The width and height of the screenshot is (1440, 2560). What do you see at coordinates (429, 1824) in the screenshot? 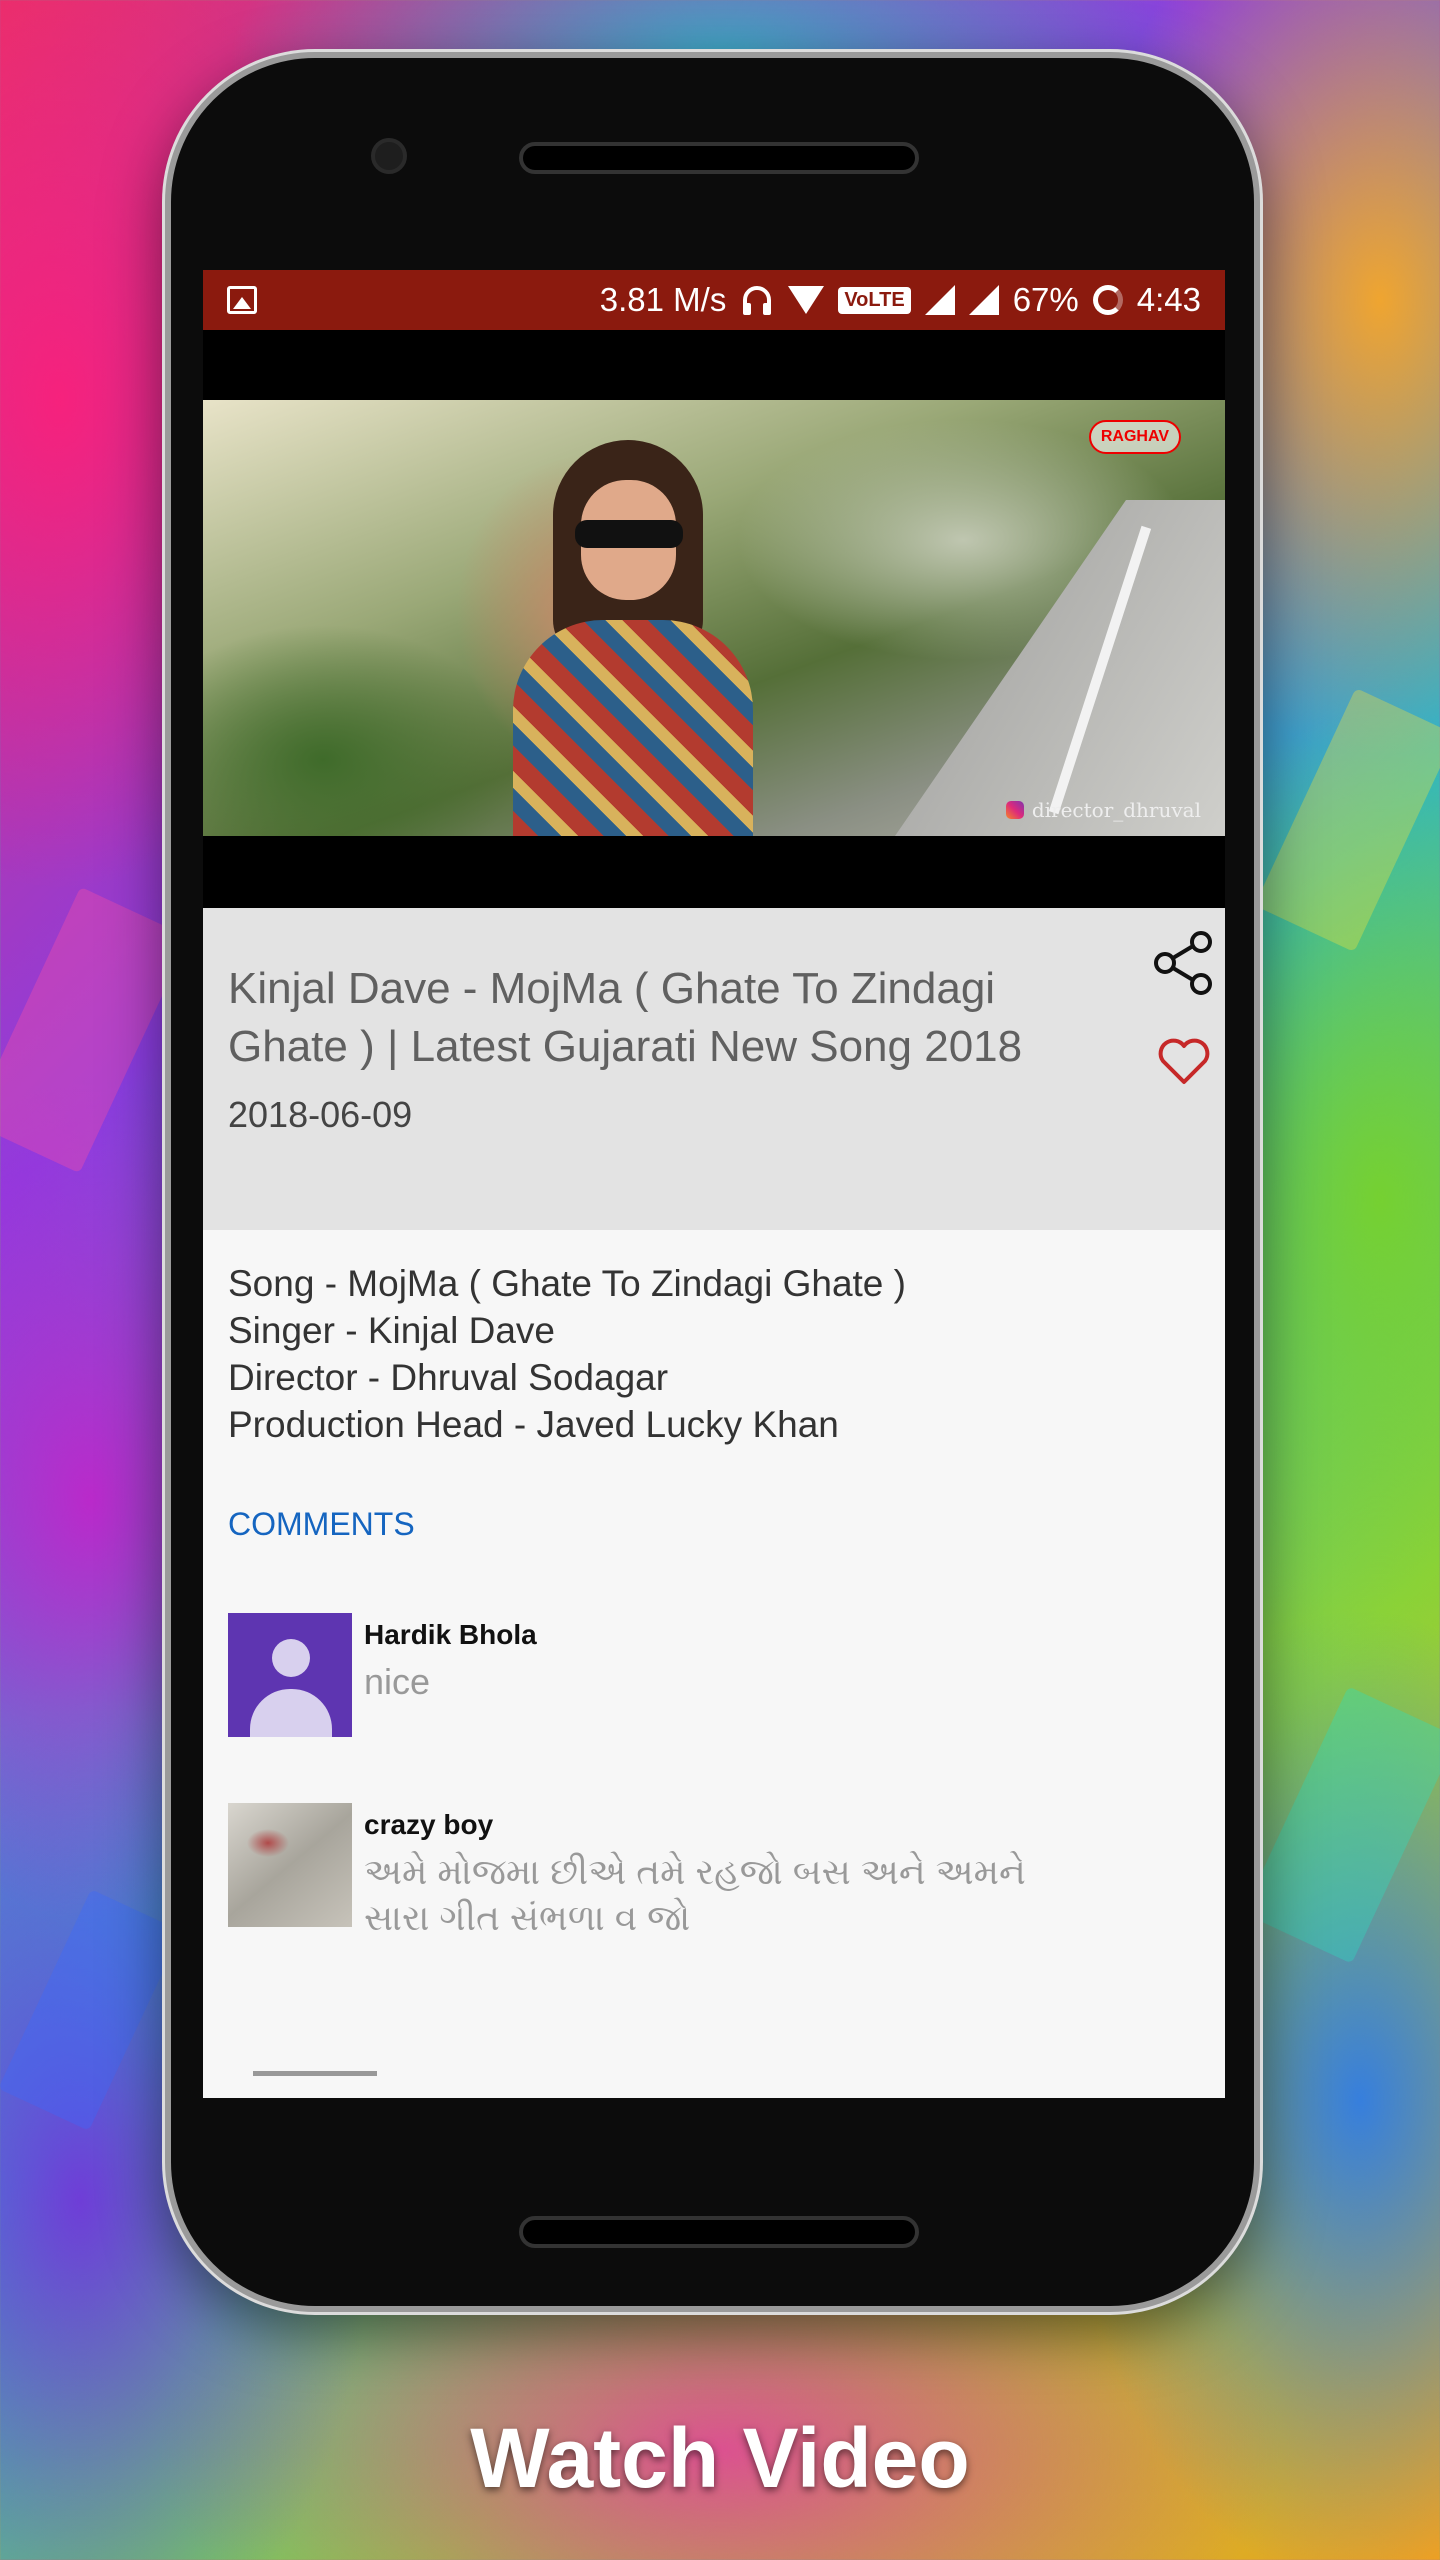
I see `comment-author: crazy boy` at bounding box center [429, 1824].